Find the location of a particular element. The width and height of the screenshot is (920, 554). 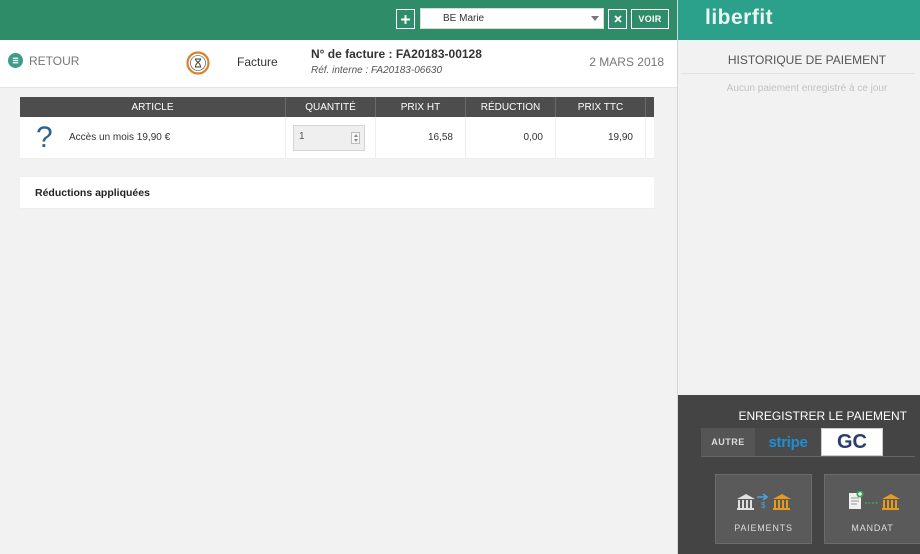

quantity-value: 1 is located at coordinates (302, 136).